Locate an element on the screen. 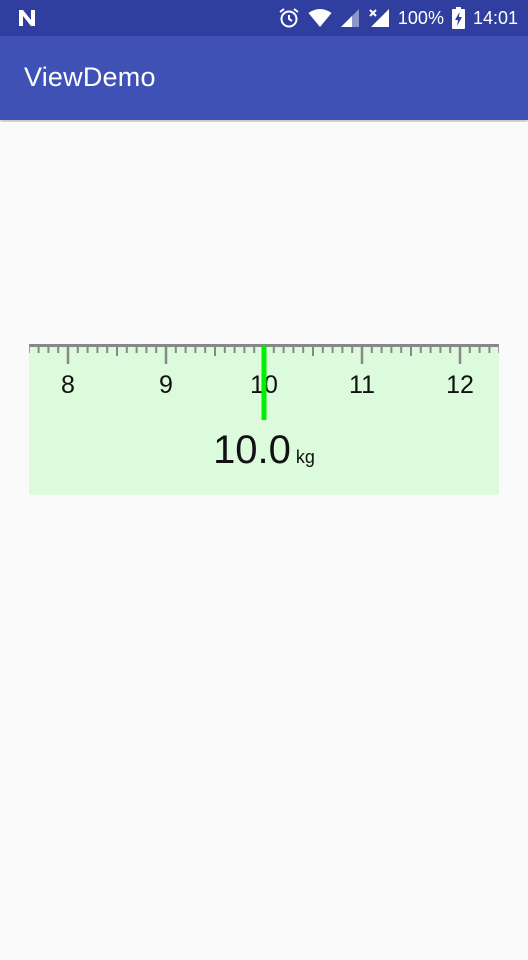 This screenshot has width=528, height=960. status-icons: 100% 14:01 is located at coordinates (398, 18).